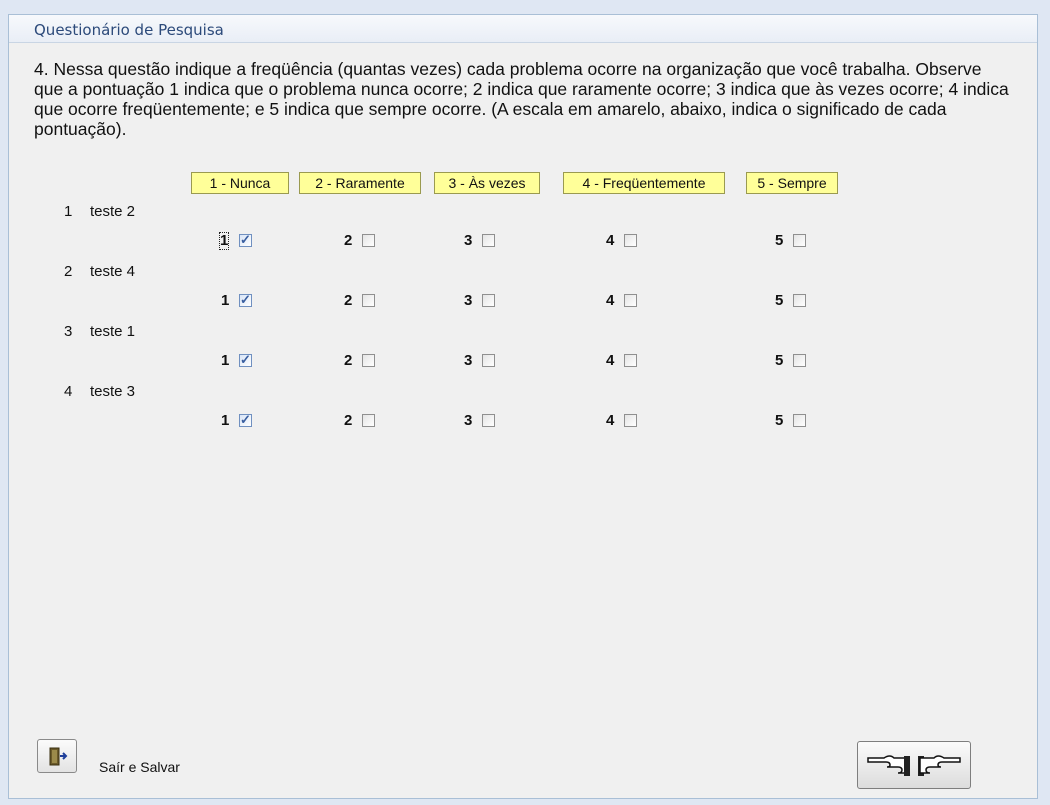  Describe the element at coordinates (240, 183) in the screenshot. I see `scale-label-nunca: 1 - Nunca` at that location.